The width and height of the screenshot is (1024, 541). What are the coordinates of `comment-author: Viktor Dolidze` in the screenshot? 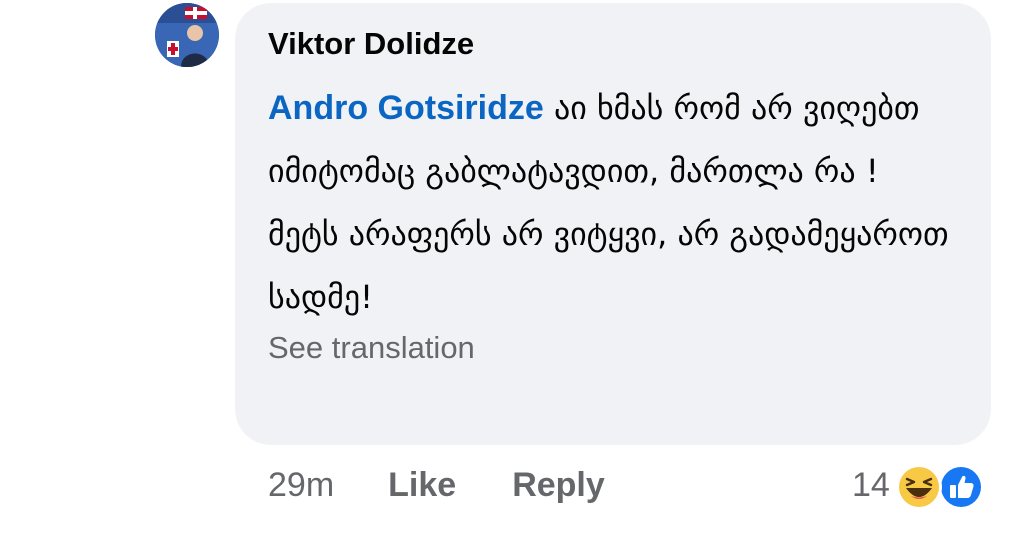 It's located at (614, 44).